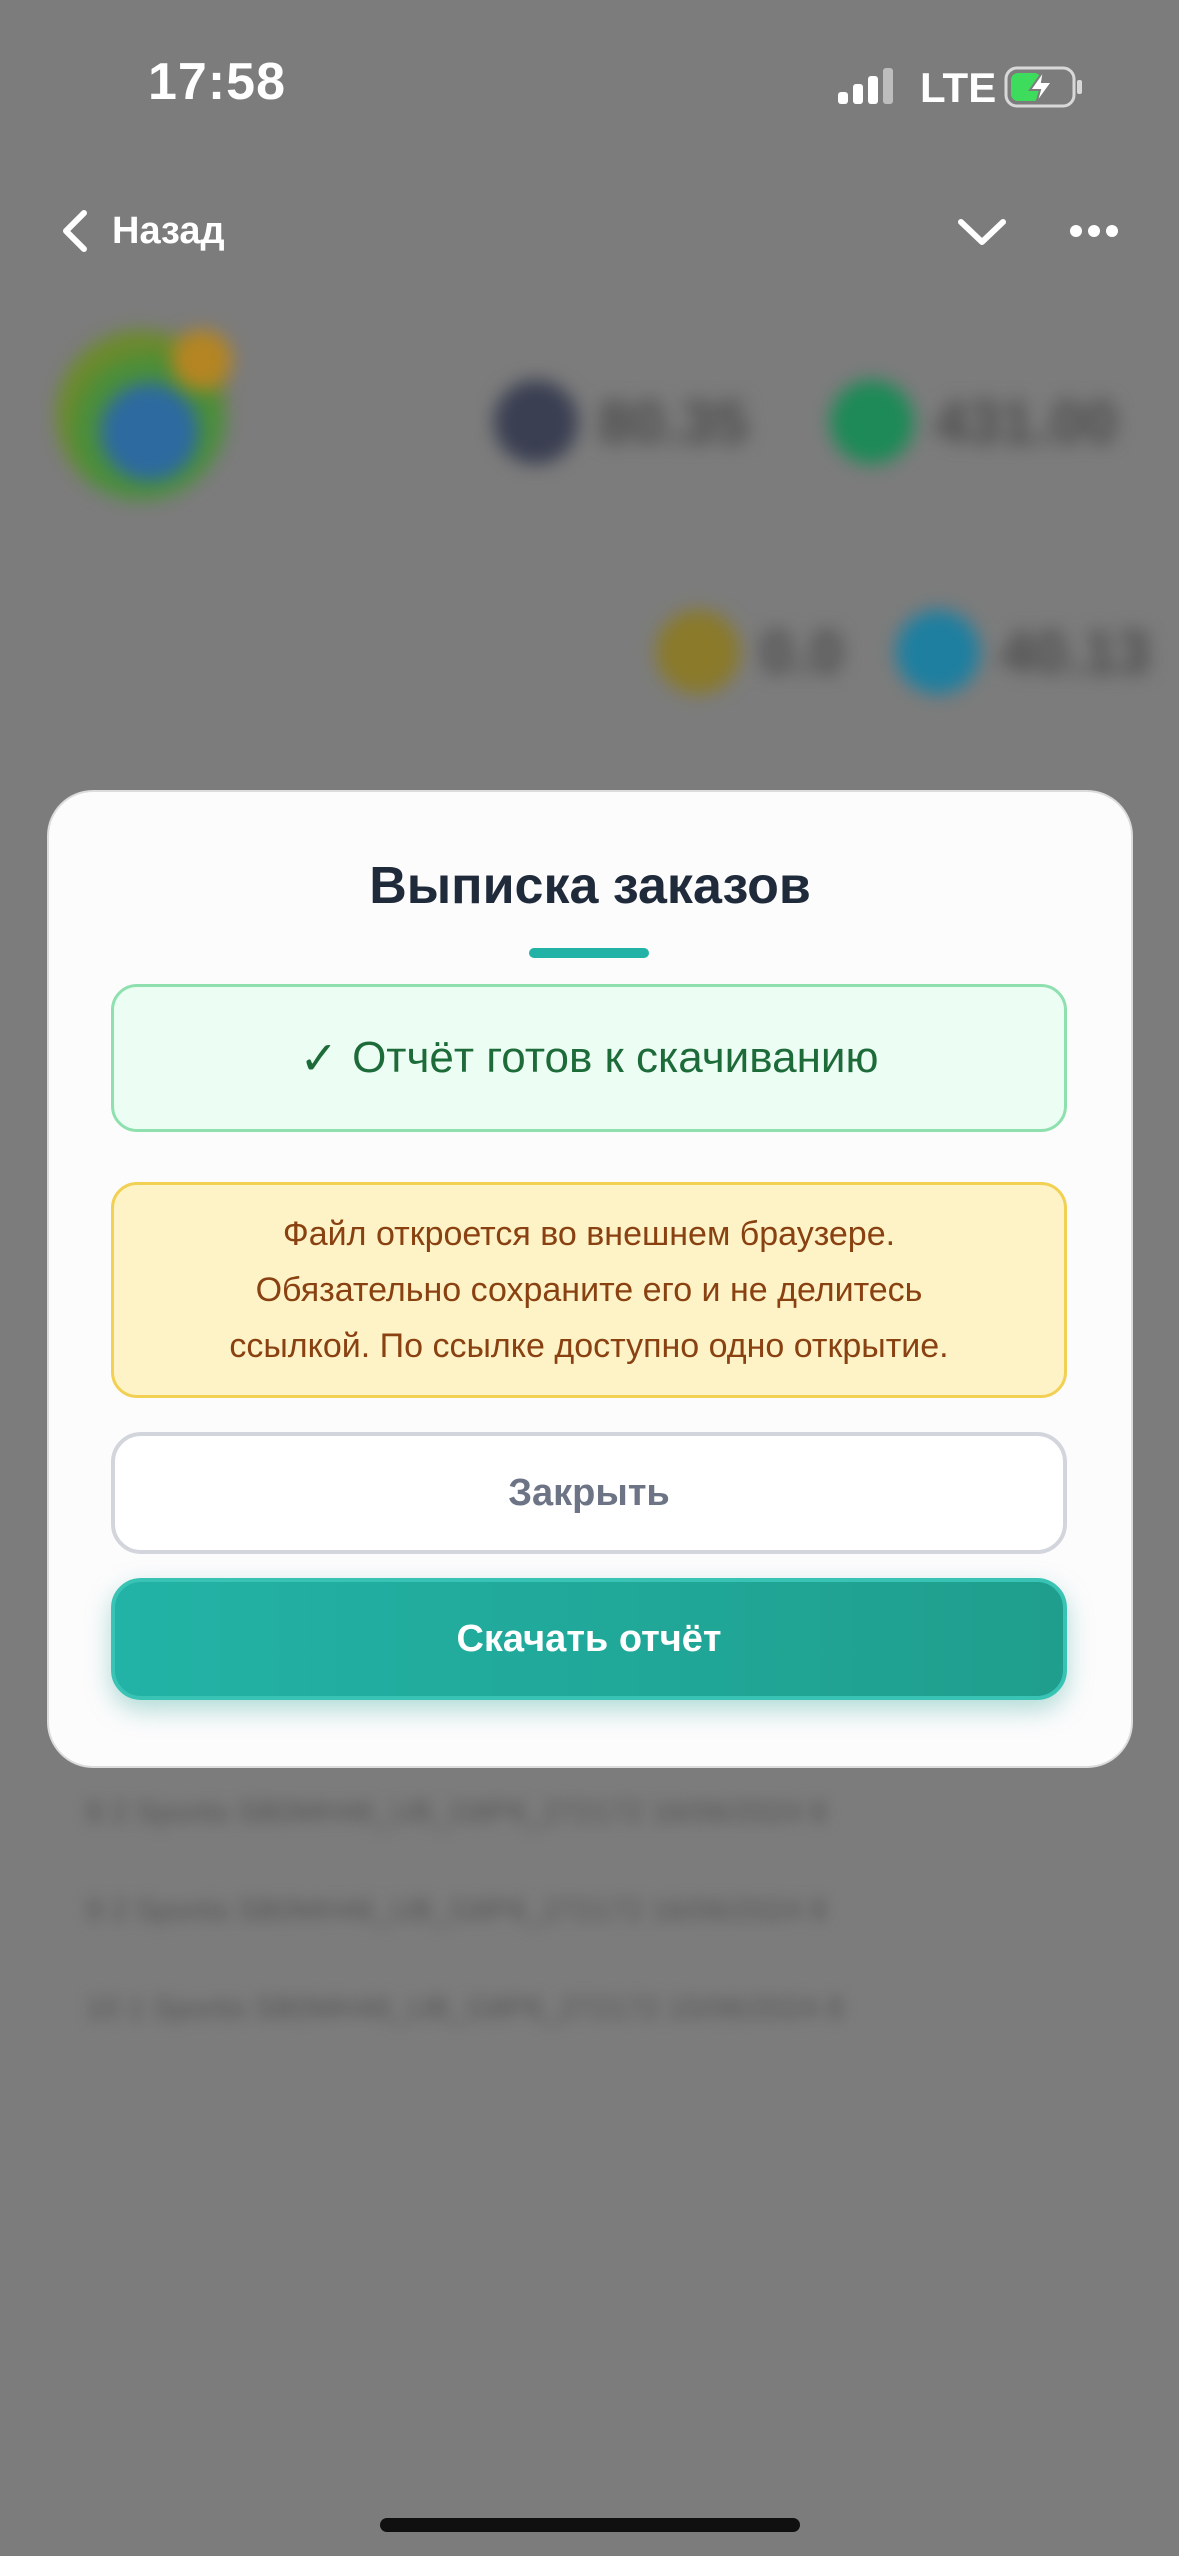 The image size is (1179, 2556). I want to click on home-indicator, so click(590, 2525).